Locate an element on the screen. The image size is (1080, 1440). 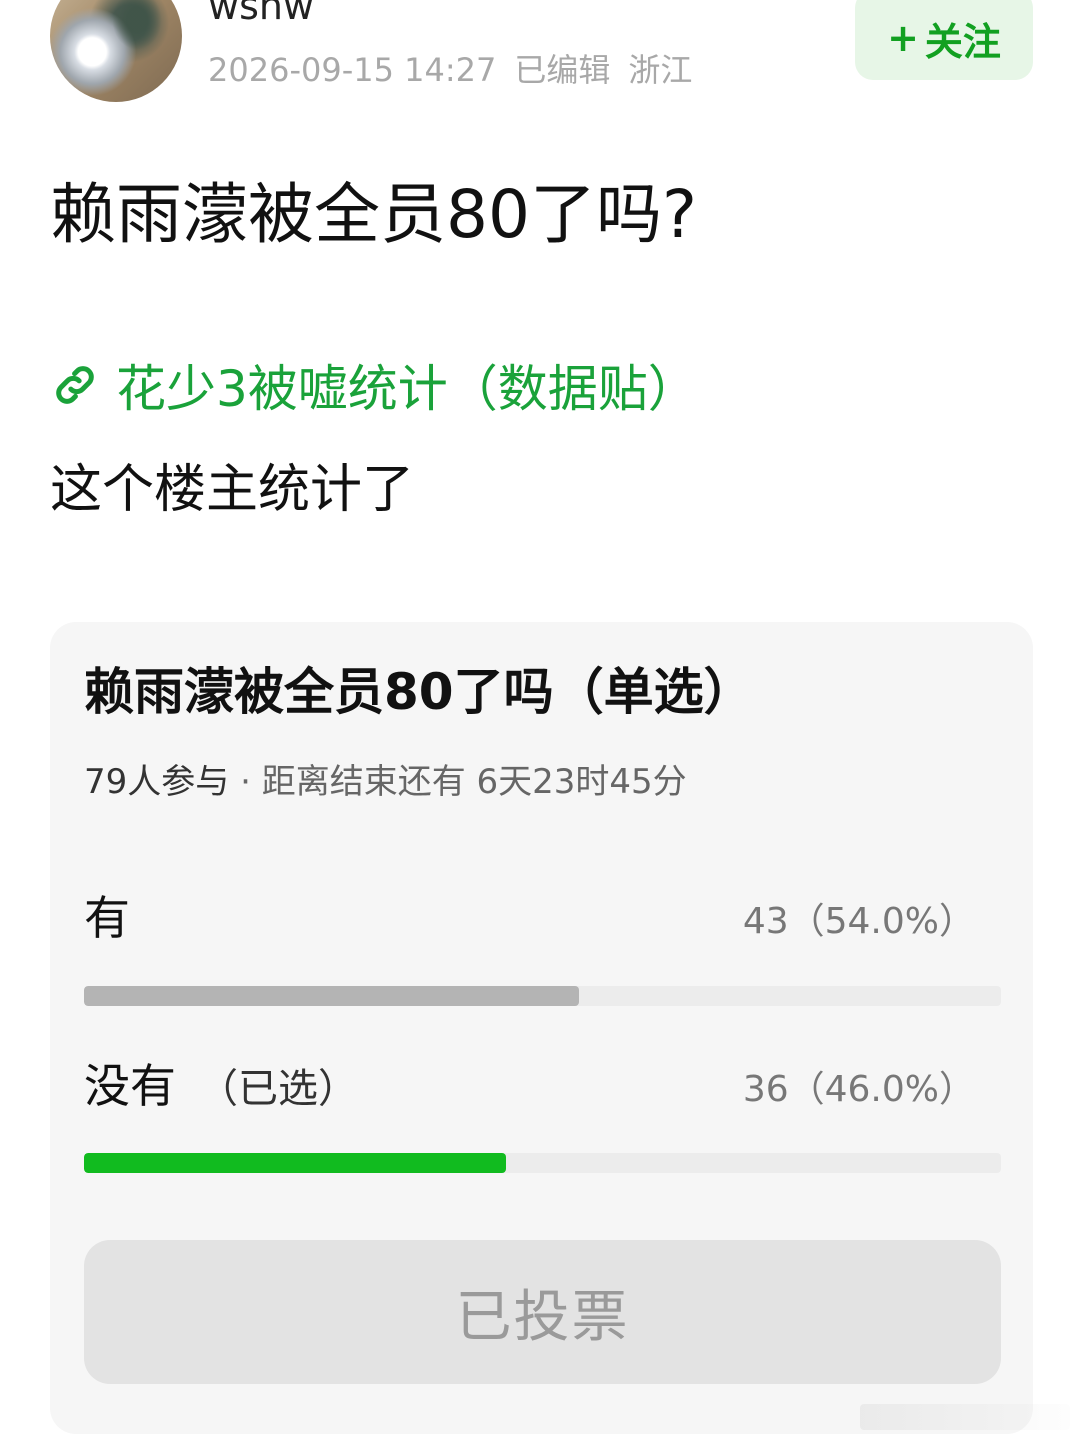
post-location: 浙江 is located at coordinates (660, 70).